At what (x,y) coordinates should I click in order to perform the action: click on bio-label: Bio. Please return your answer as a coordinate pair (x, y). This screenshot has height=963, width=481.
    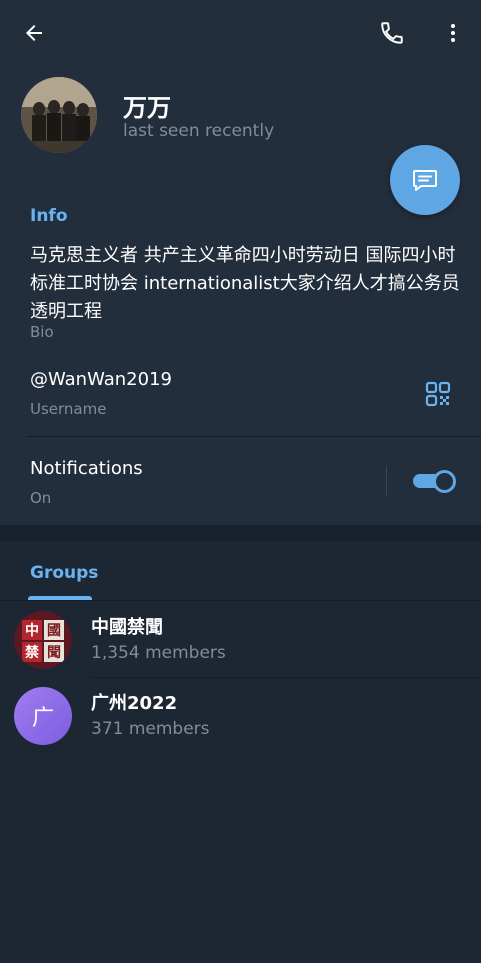
    Looking at the image, I should click on (42, 332).